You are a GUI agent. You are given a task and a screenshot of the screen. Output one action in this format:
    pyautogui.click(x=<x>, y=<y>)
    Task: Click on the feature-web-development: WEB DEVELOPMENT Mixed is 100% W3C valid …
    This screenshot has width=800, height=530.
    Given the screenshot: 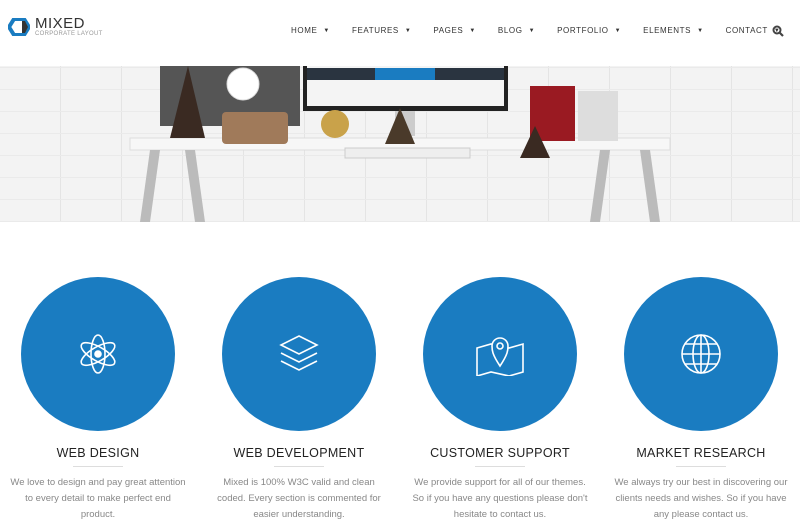 What is the action you would take?
    pyautogui.click(x=299, y=484)
    